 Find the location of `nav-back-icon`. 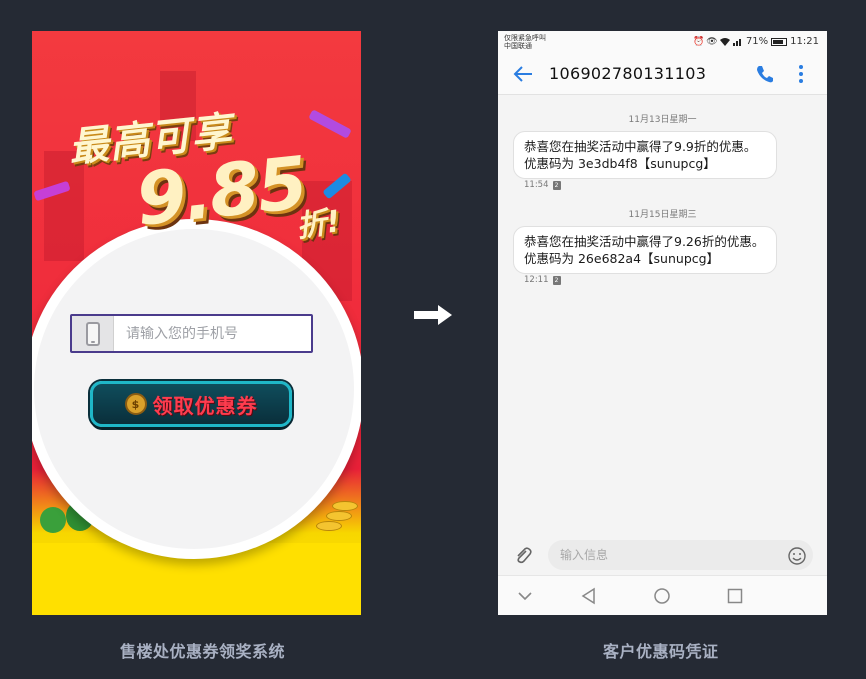

nav-back-icon is located at coordinates (589, 596).